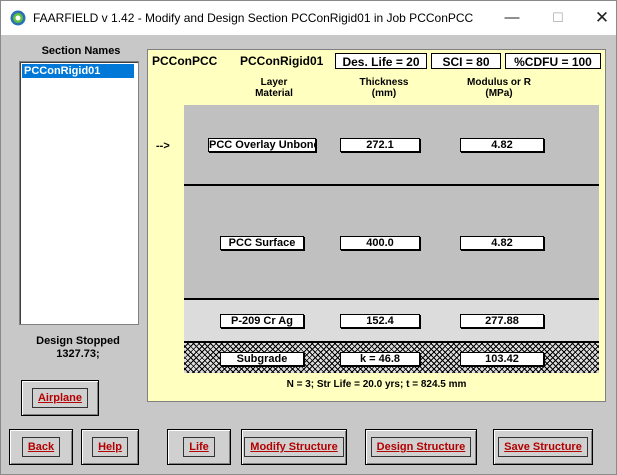 This screenshot has width=617, height=475. What do you see at coordinates (602, 18) in the screenshot?
I see `close-button: ✕` at bounding box center [602, 18].